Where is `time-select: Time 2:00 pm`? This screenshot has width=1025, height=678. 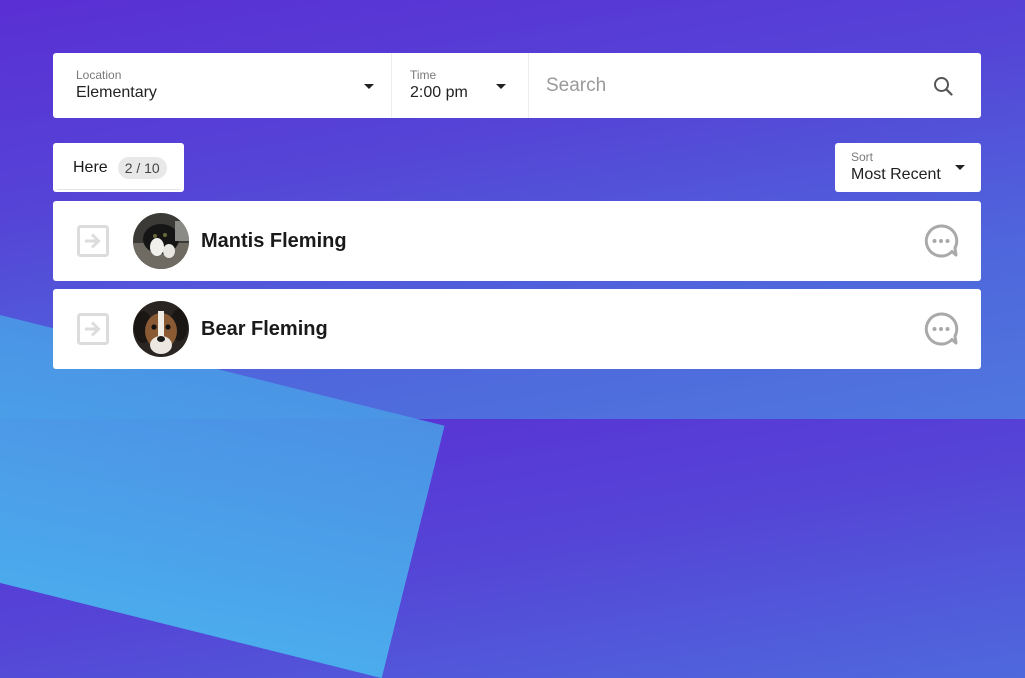
time-select: Time 2:00 pm is located at coordinates (460, 85).